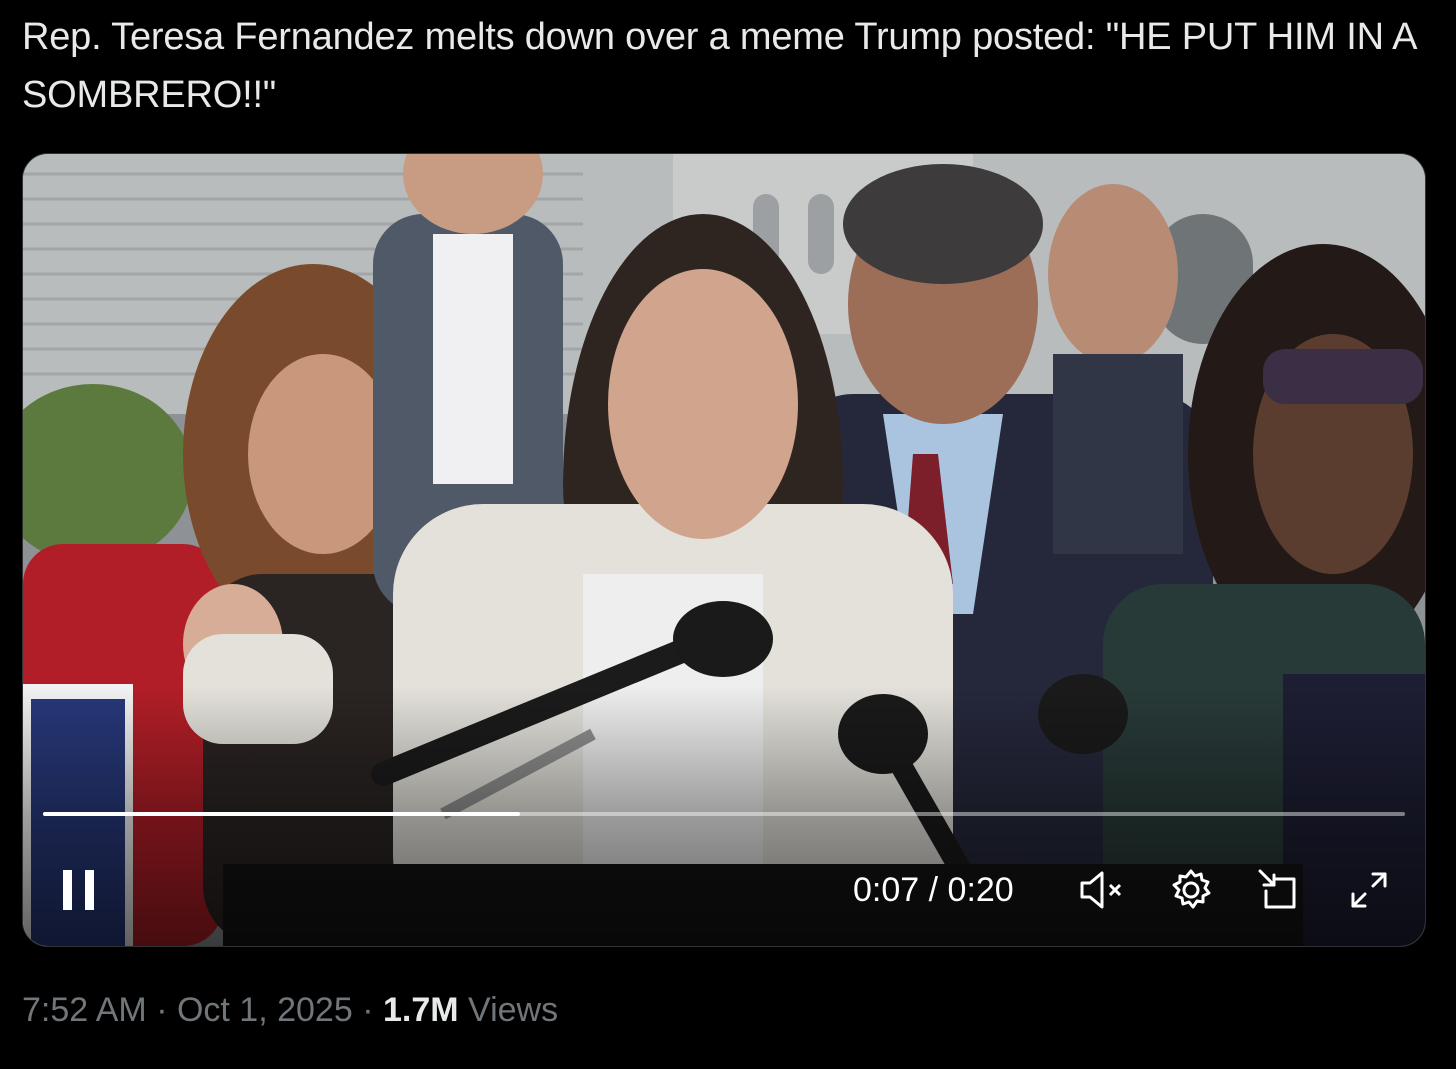  I want to click on settings-button, so click(1191, 890).